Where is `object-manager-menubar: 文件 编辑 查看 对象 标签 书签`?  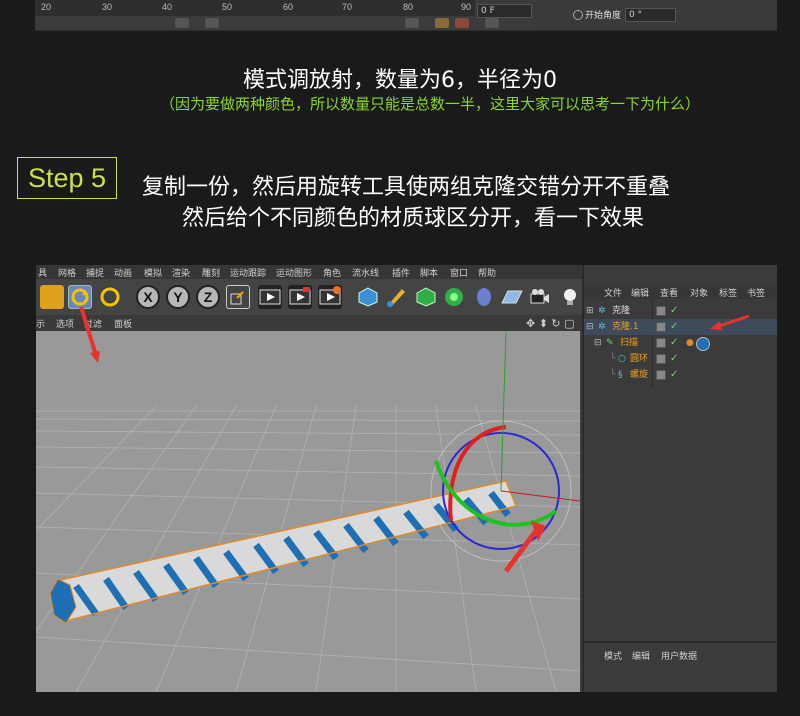 object-manager-menubar: 文件 编辑 查看 对象 标签 书签 is located at coordinates (680, 292).